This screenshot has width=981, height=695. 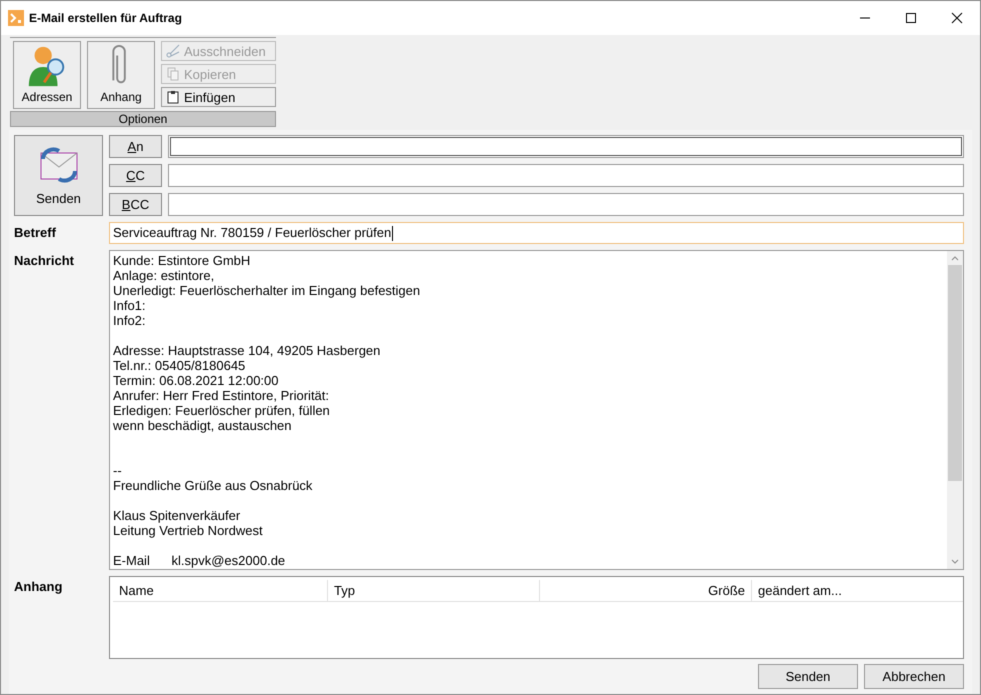 What do you see at coordinates (220, 590) in the screenshot?
I see `column-header: Name` at bounding box center [220, 590].